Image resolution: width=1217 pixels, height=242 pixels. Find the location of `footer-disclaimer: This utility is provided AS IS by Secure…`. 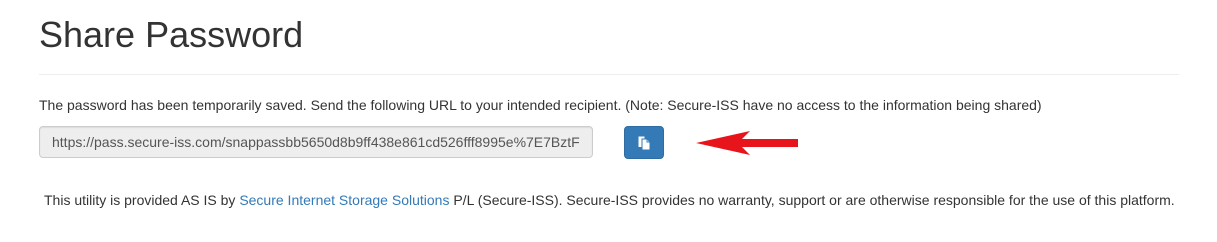

footer-disclaimer: This utility is provided AS IS by Secure… is located at coordinates (609, 200).